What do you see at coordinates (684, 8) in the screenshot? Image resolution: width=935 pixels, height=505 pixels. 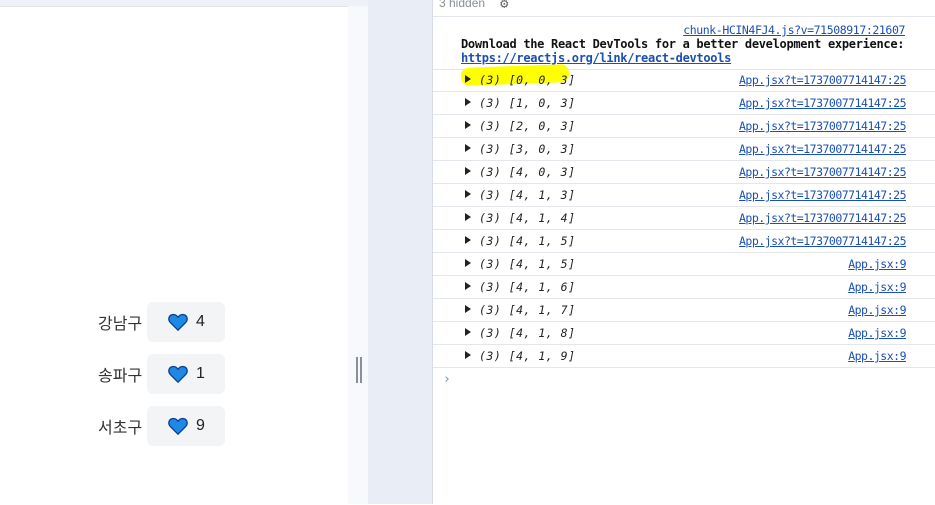 I see `console-toolbar: 3 hidden ⚙` at bounding box center [684, 8].